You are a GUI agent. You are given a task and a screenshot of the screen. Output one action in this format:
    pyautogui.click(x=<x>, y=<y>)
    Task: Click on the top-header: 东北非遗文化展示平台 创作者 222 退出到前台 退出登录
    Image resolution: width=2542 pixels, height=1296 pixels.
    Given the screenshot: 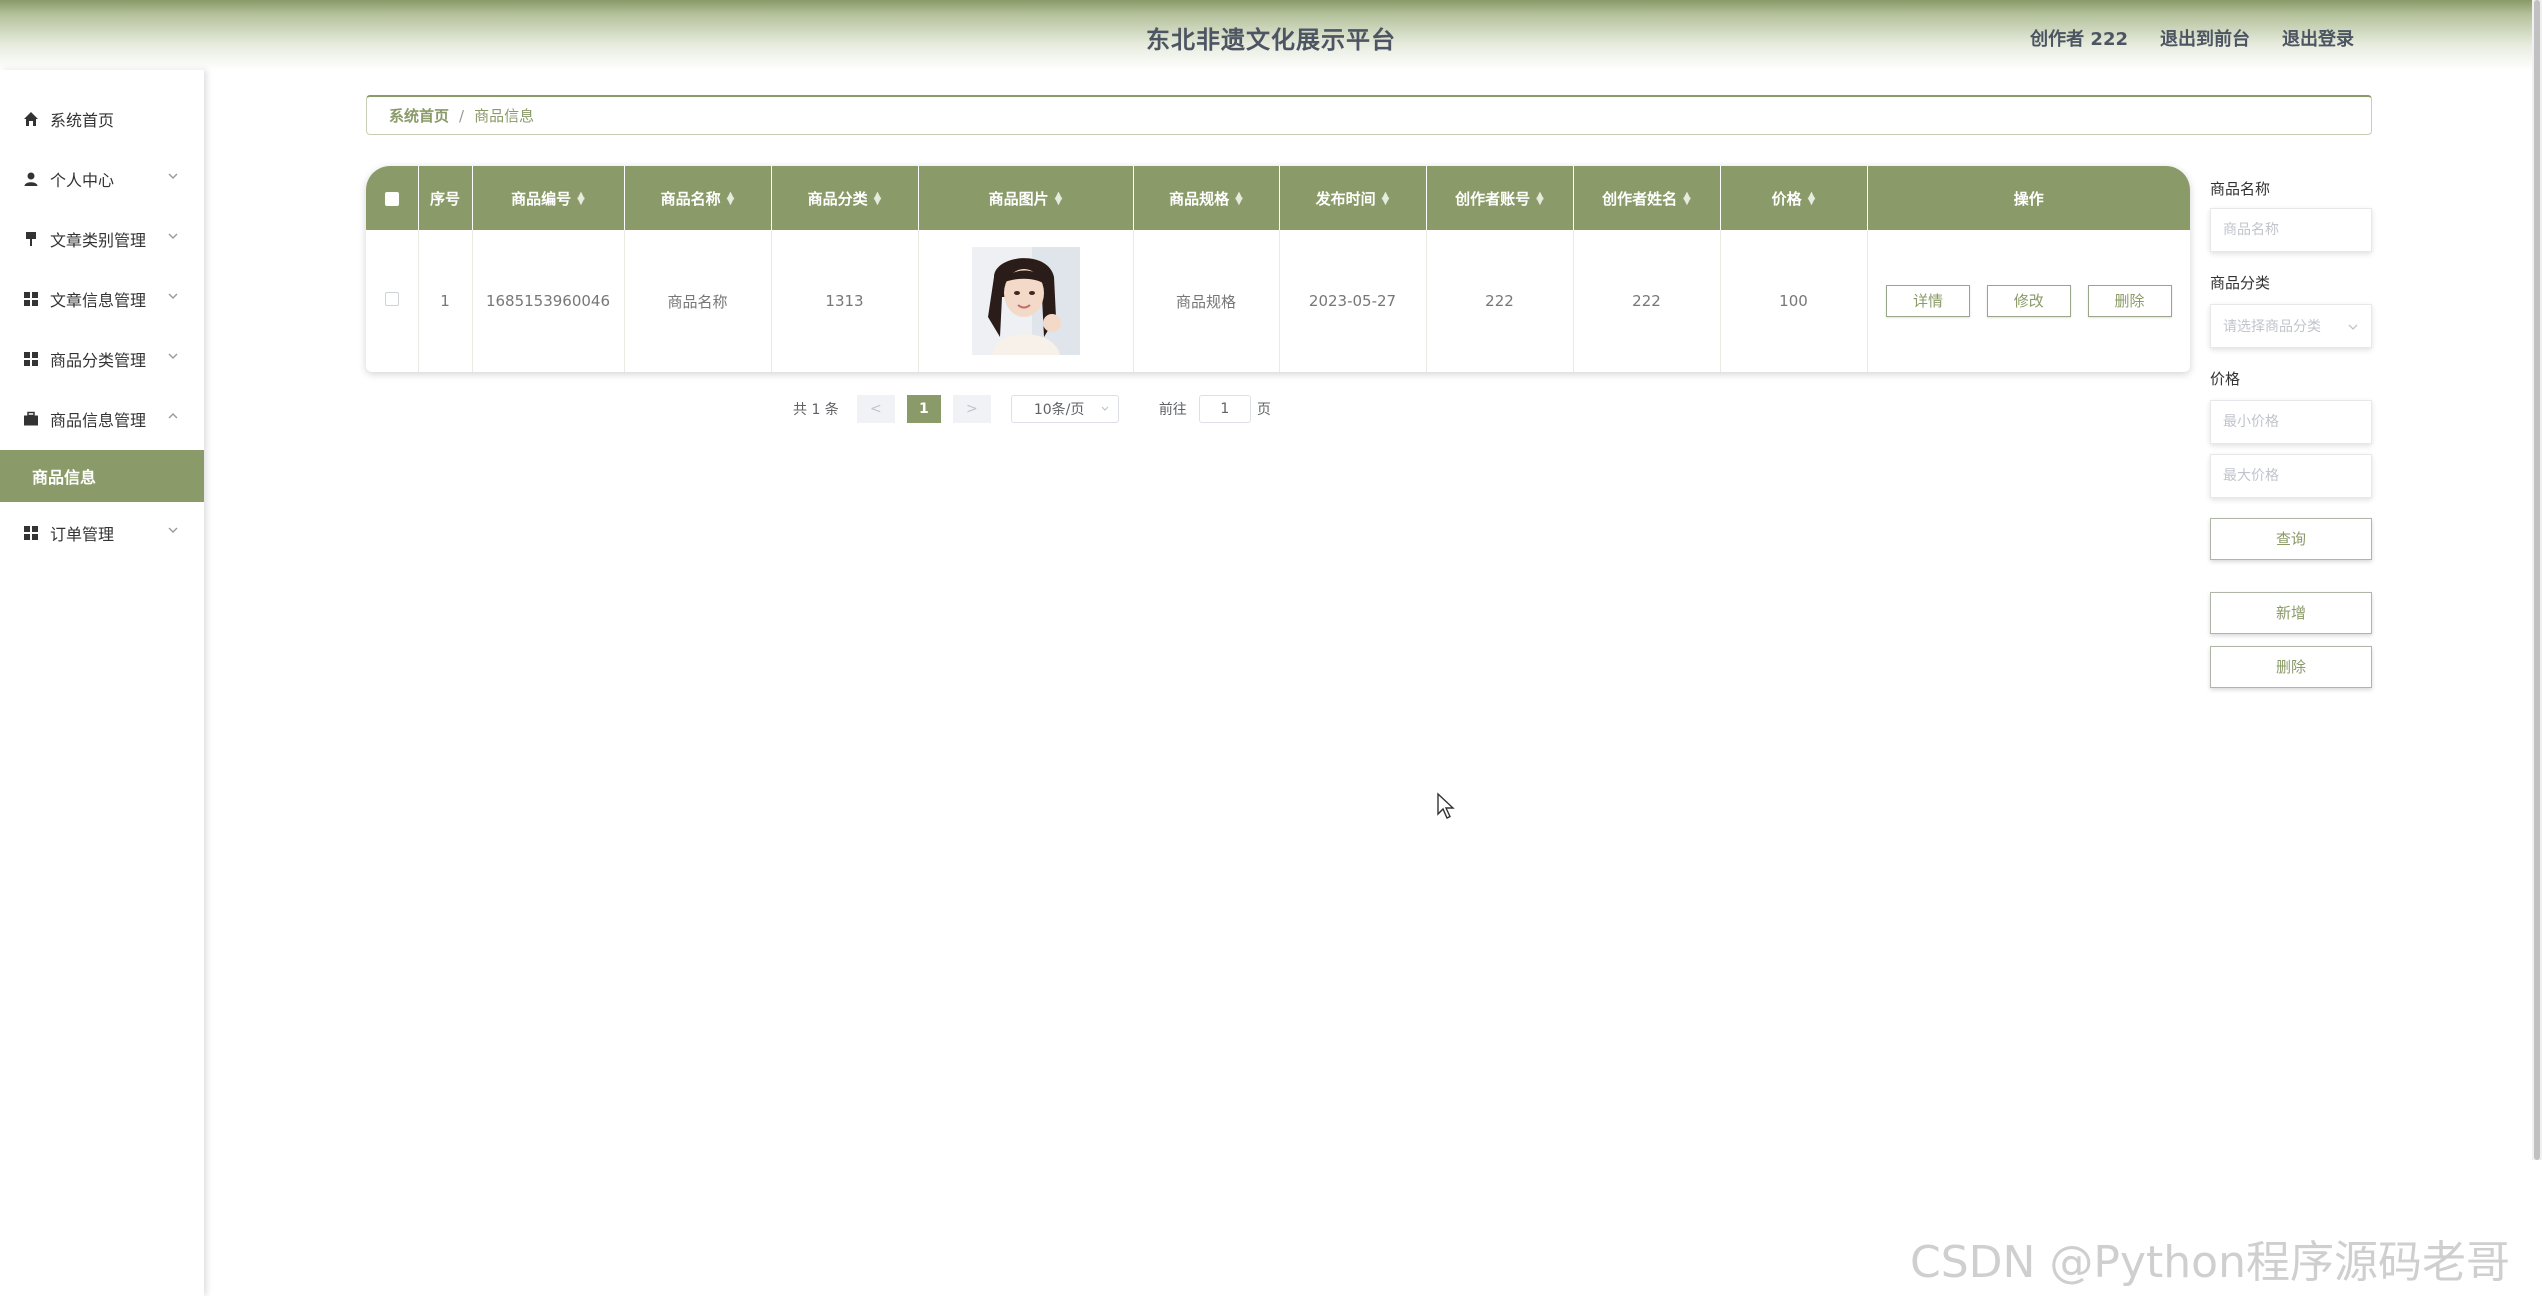 What is the action you would take?
    pyautogui.click(x=1271, y=35)
    